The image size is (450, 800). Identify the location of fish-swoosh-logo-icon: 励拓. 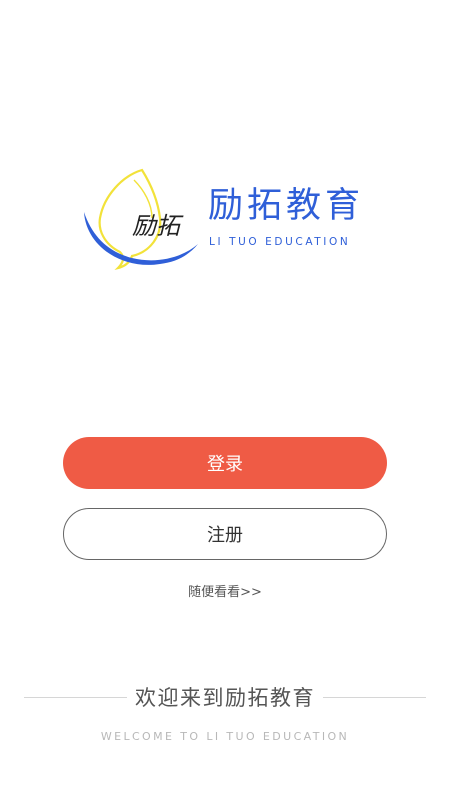
(141, 219).